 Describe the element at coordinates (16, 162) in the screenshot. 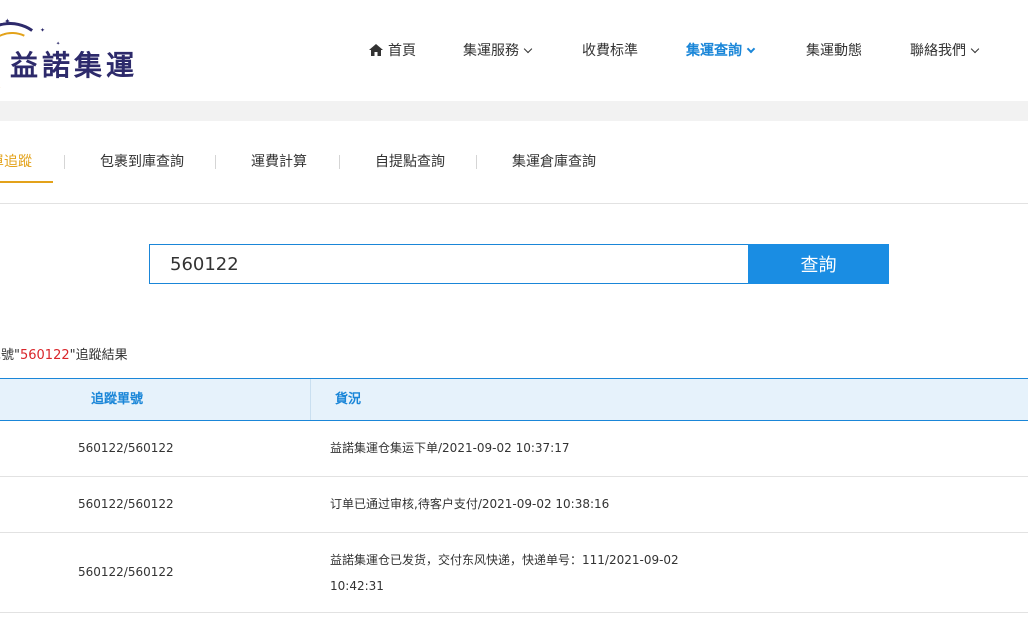

I see `subtab-waybill-tracking: 運單追蹤` at that location.